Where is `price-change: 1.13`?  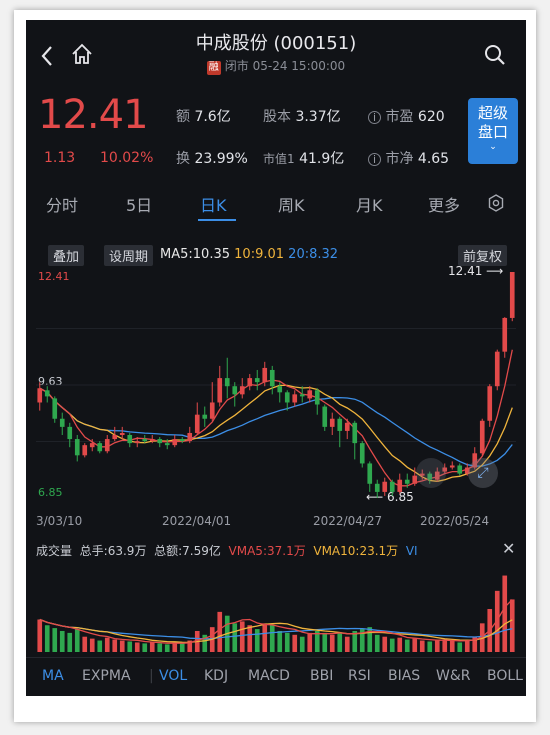
price-change: 1.13 is located at coordinates (60, 158).